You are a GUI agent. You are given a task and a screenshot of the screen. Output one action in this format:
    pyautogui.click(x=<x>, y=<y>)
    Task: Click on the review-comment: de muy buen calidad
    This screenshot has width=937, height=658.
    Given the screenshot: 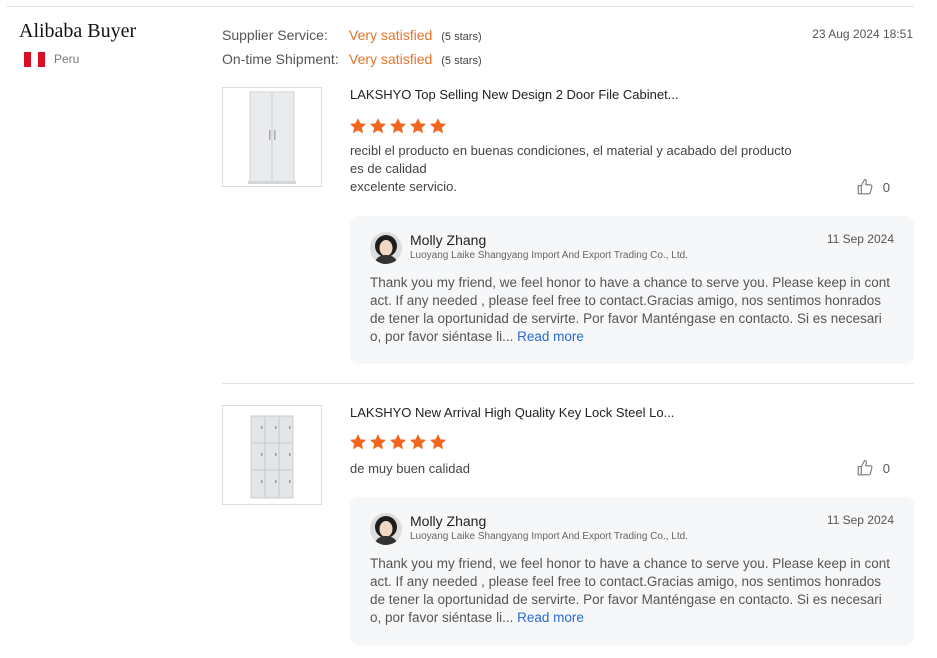 What is the action you would take?
    pyautogui.click(x=410, y=468)
    